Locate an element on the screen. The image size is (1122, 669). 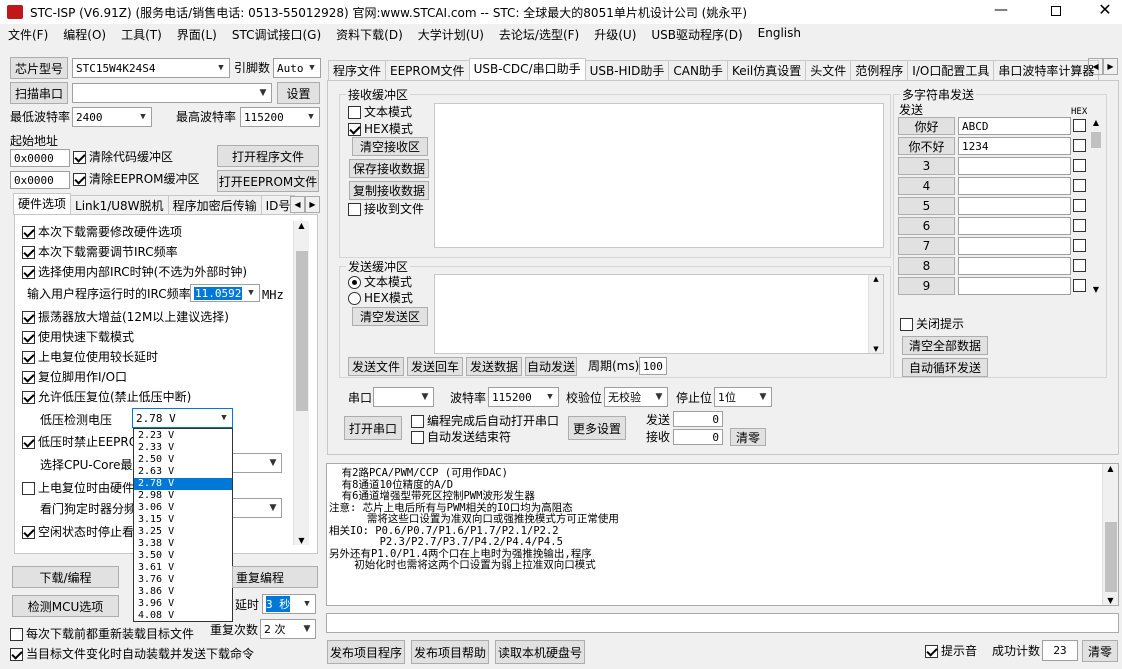
low-voltage-option: 3.15 V is located at coordinates (183, 520).